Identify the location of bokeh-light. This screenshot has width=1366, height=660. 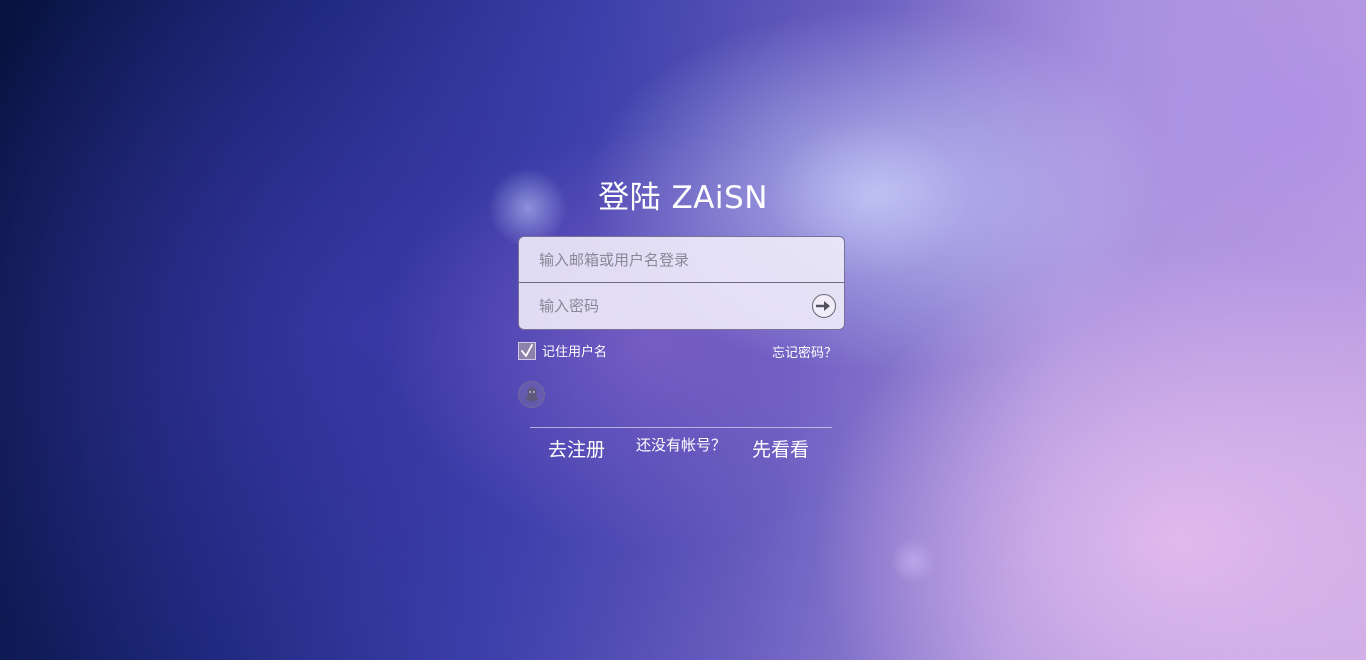
(913, 561).